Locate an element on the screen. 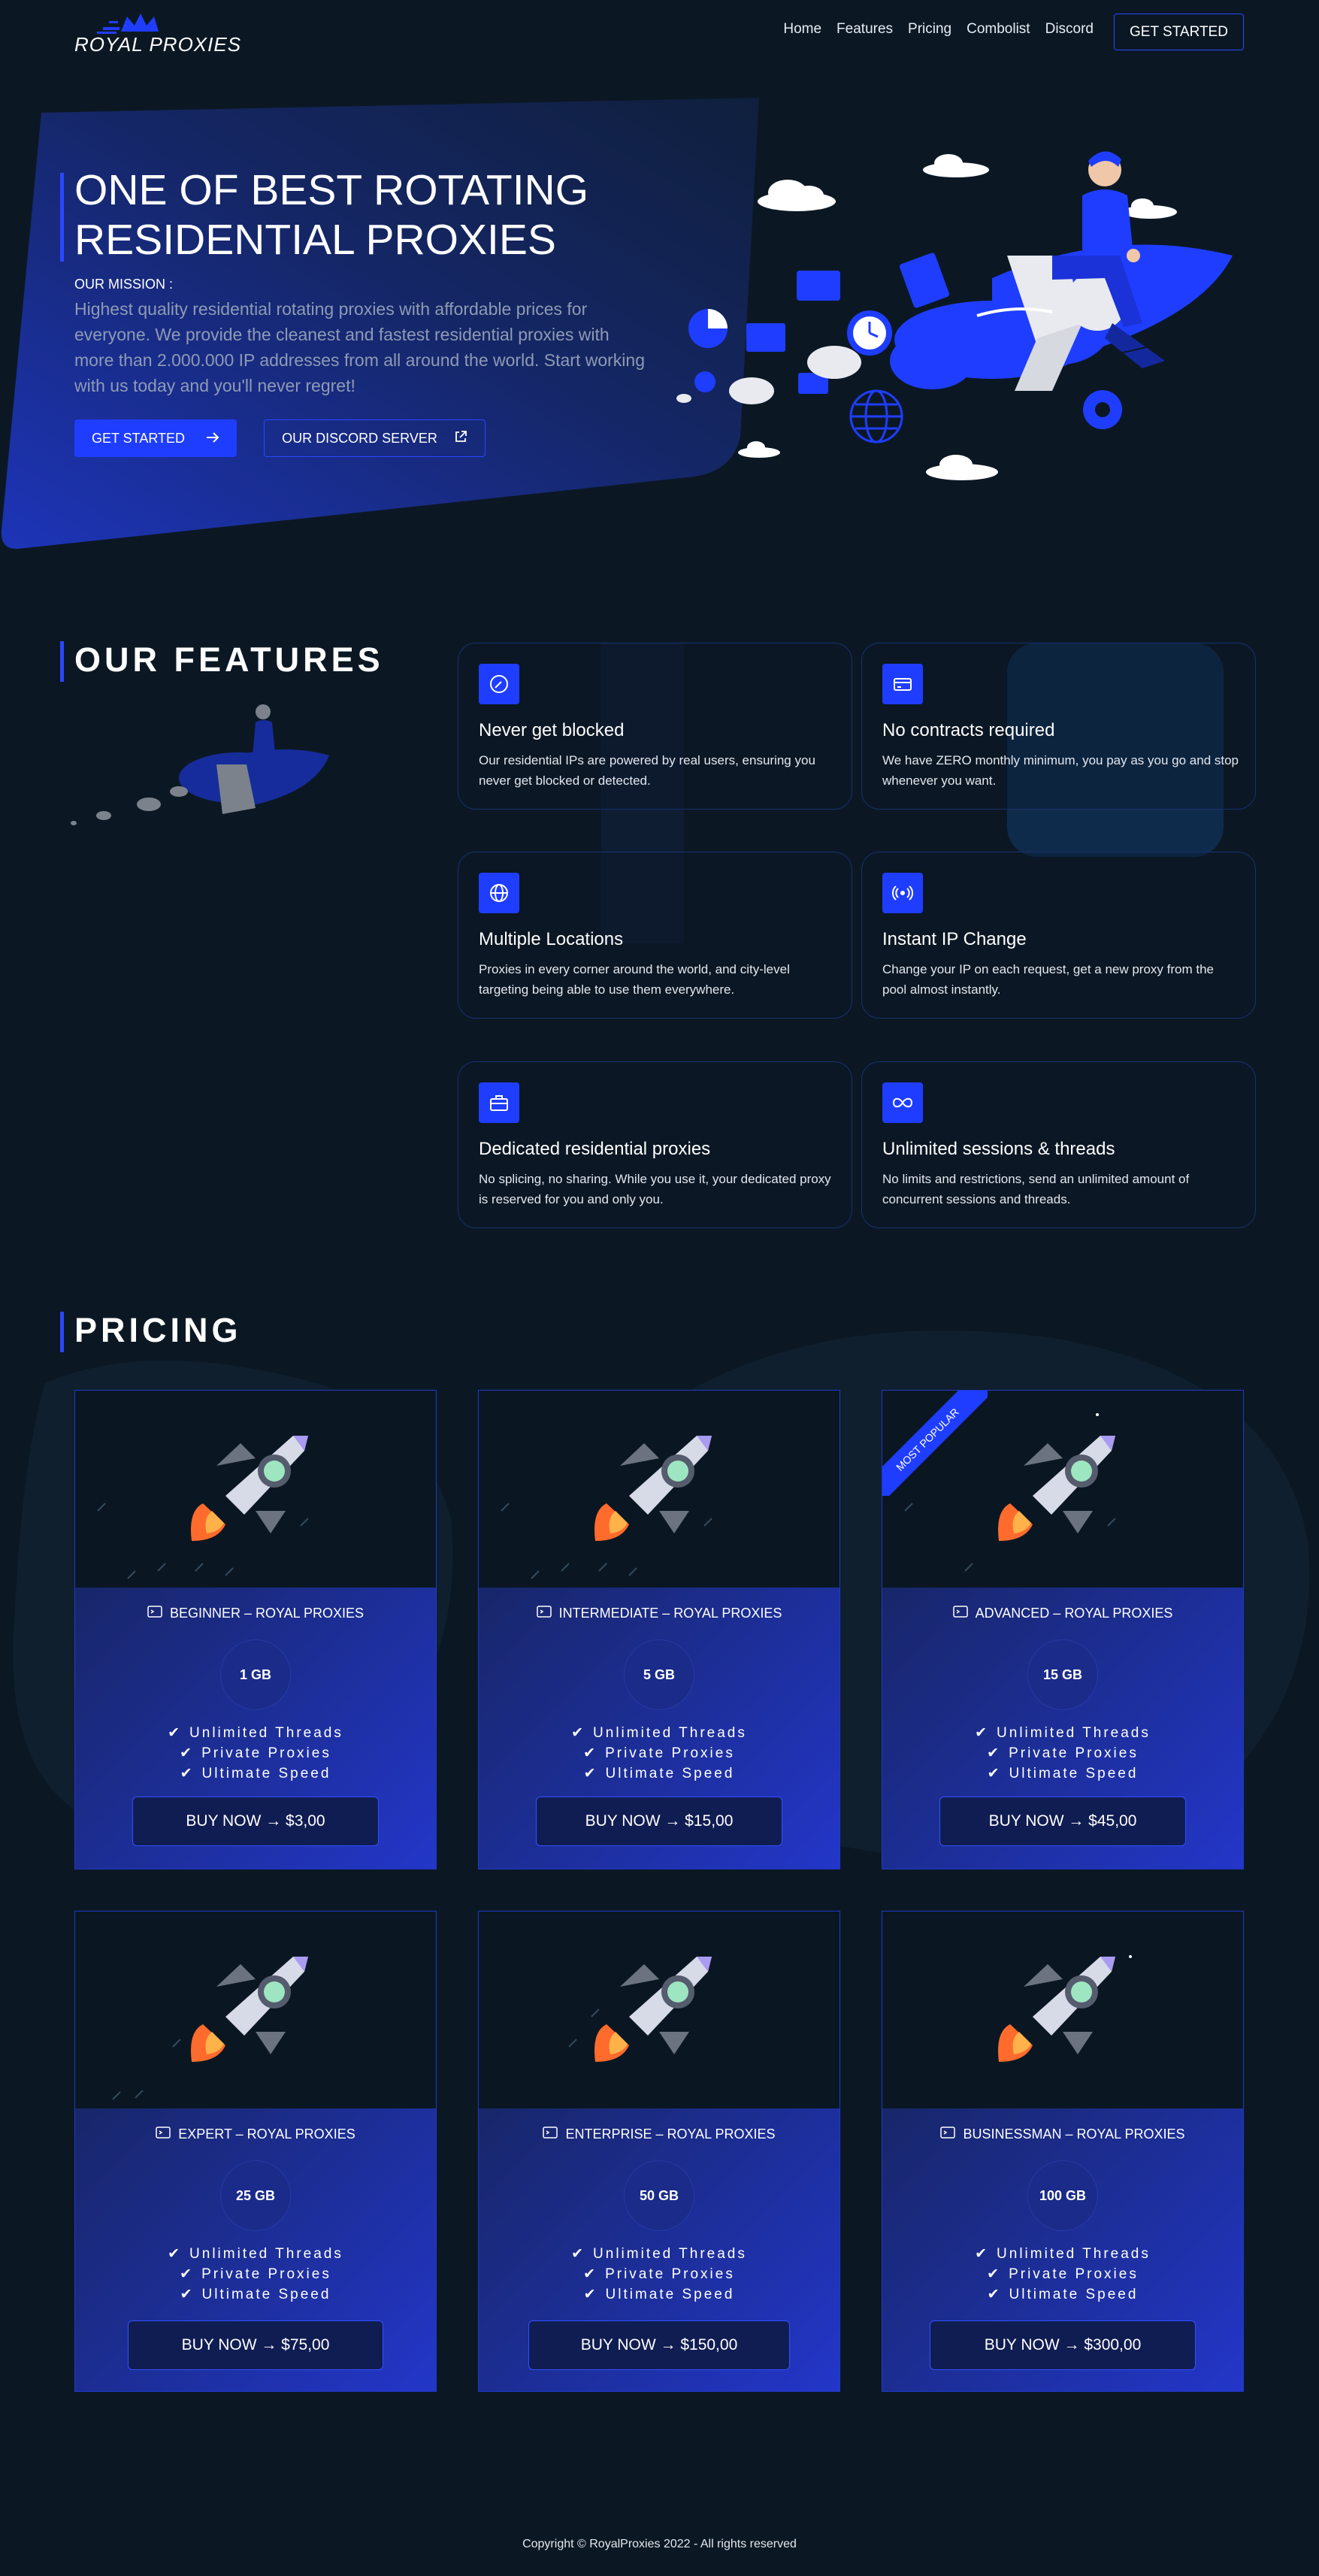 This screenshot has width=1319, height=2576. plan-name-label: EXPERT – ROYAL PROXIES is located at coordinates (266, 2134).